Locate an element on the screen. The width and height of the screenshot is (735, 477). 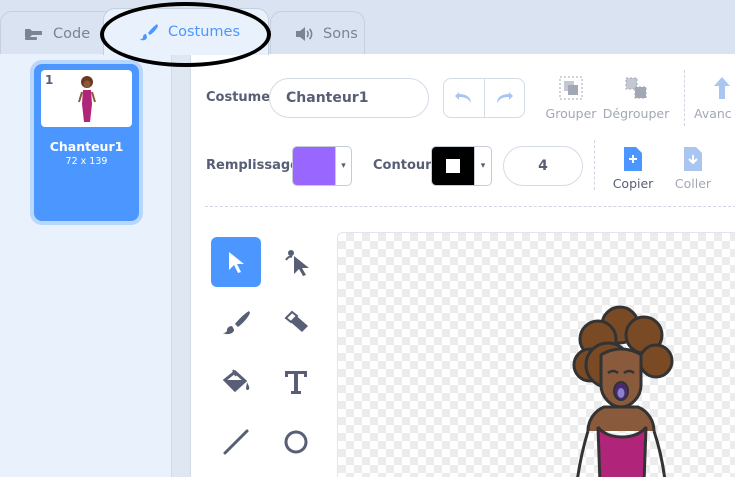
tab-costumes: Costumes is located at coordinates (186, 31).